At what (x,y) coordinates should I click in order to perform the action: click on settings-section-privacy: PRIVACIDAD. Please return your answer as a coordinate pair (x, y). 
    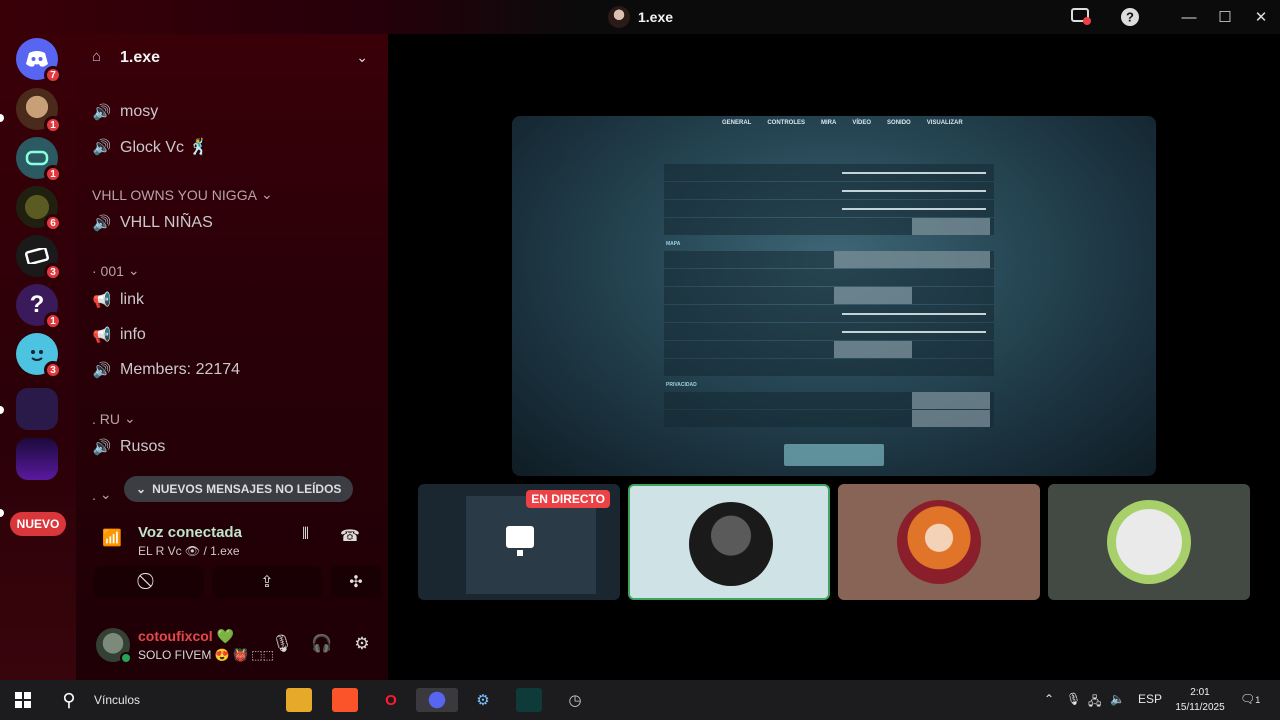
    Looking at the image, I should click on (681, 385).